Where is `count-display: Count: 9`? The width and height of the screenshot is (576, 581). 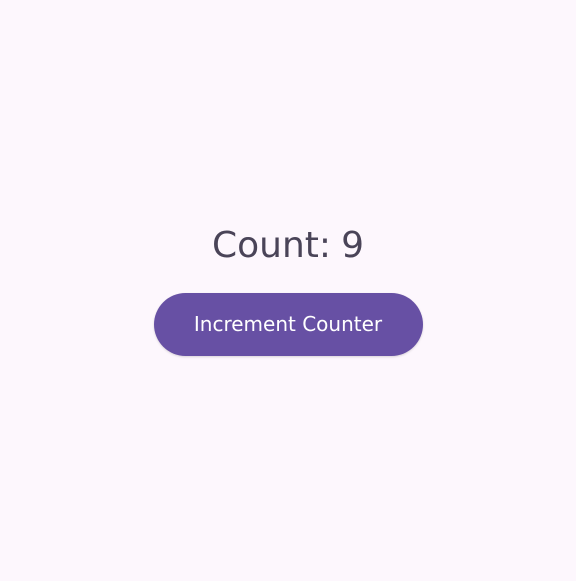 count-display: Count: 9 is located at coordinates (288, 246).